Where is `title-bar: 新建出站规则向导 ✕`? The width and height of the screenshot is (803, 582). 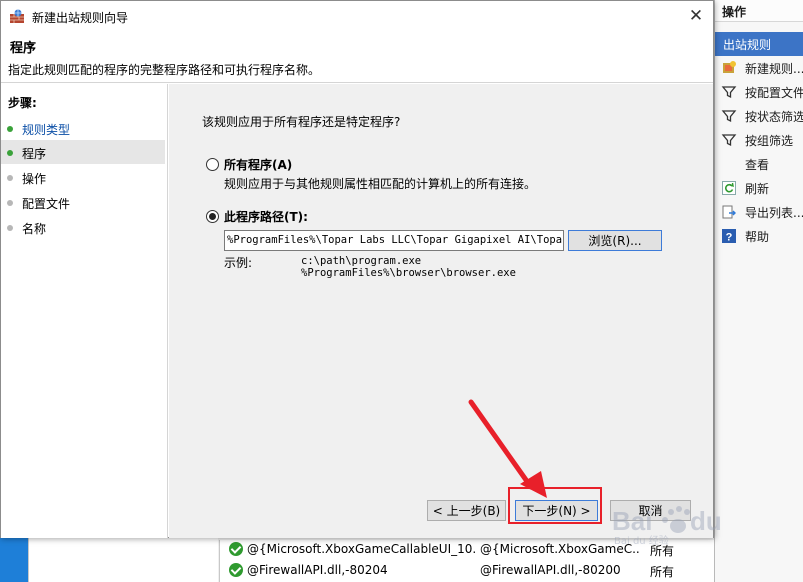
title-bar: 新建出站规则向导 ✕ is located at coordinates (357, 16).